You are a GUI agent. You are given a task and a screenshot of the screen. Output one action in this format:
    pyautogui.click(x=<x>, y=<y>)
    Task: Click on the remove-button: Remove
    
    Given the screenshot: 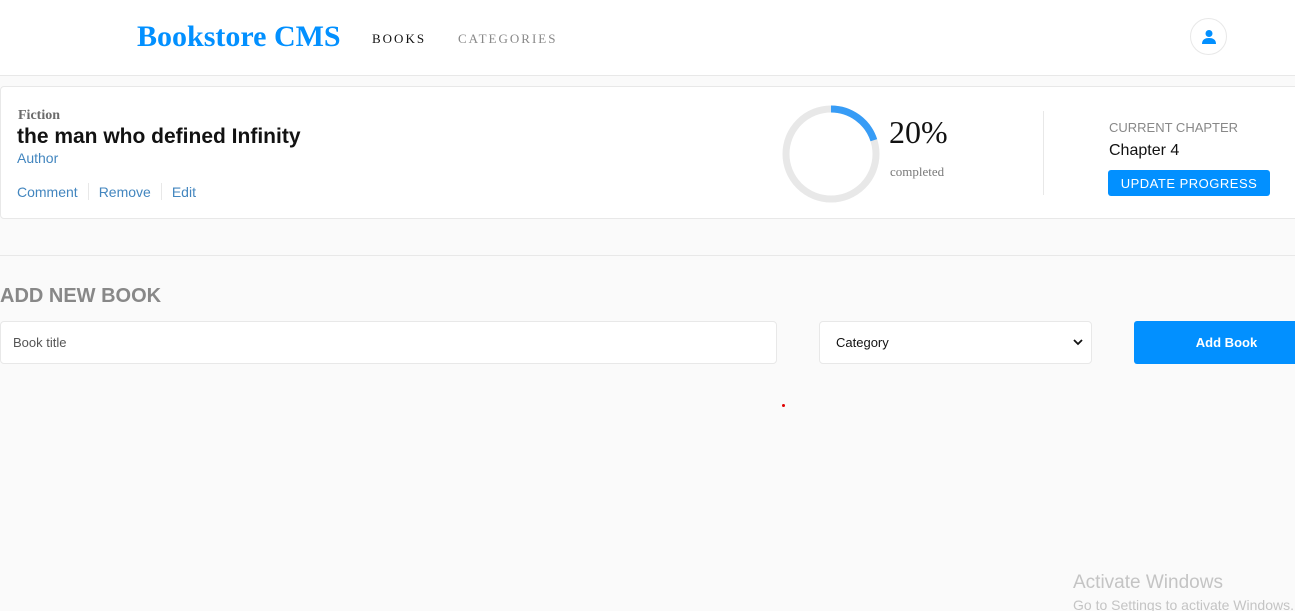 What is the action you would take?
    pyautogui.click(x=125, y=192)
    